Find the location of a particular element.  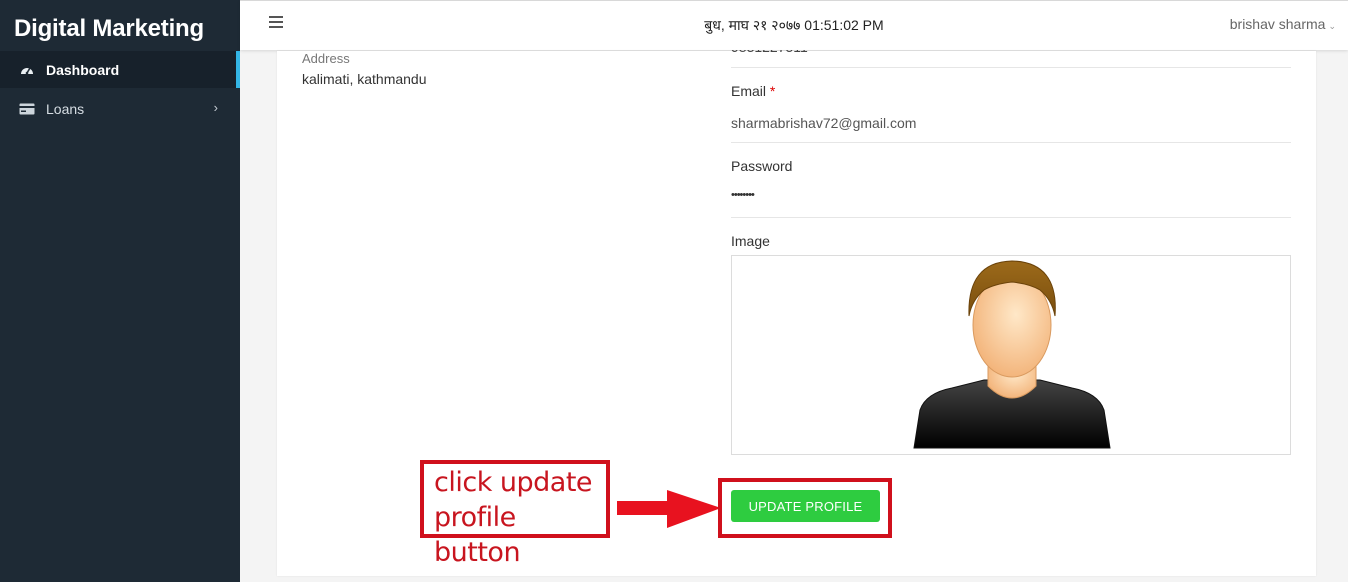

password-field: •••••••• is located at coordinates (743, 195).